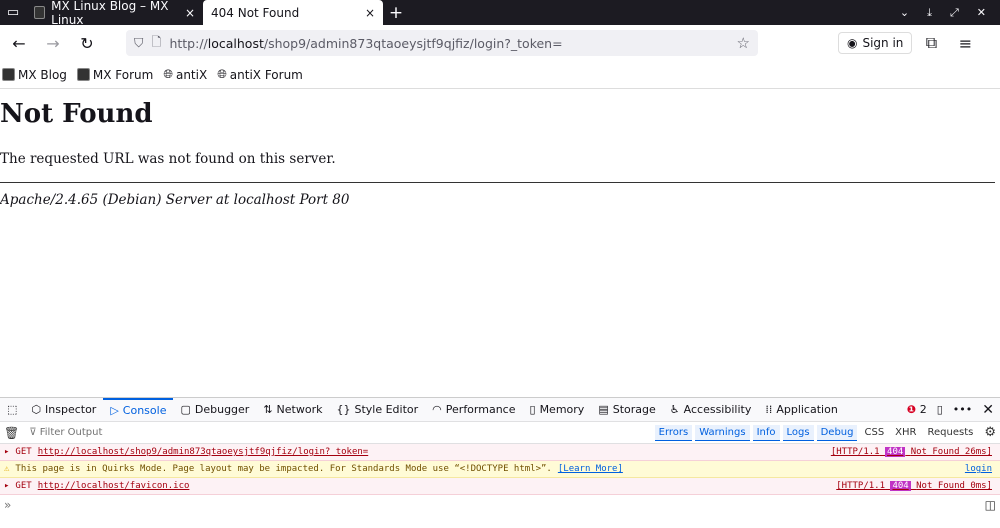 The width and height of the screenshot is (1000, 528). Describe the element at coordinates (292, 410) in the screenshot. I see `tab-network: ⇅ Network` at that location.